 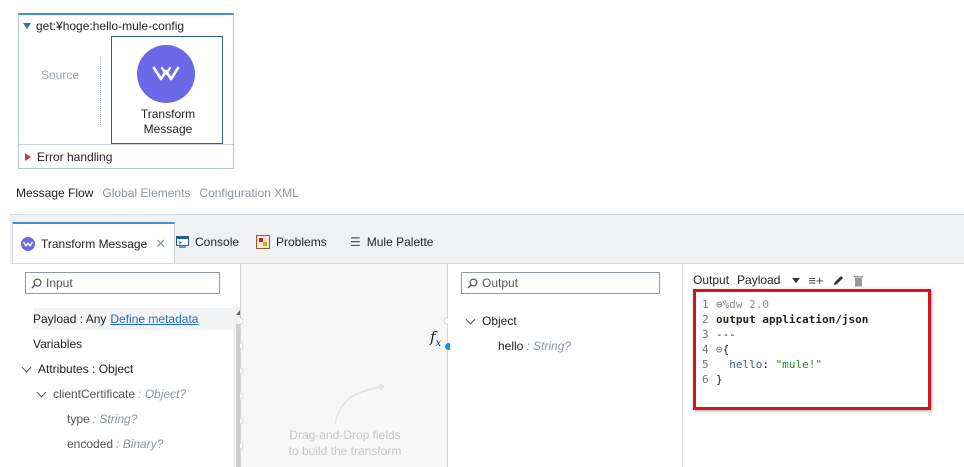 I want to click on tab-message-flow: Message Flow, so click(x=54, y=193).